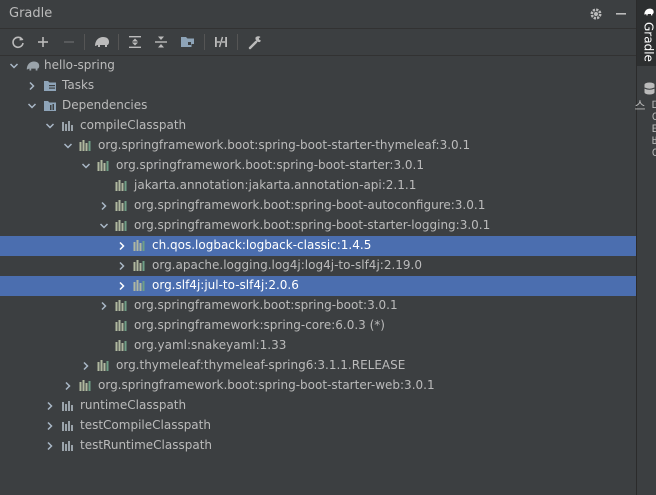 Image resolution: width=656 pixels, height=495 pixels. I want to click on remove-button, so click(69, 42).